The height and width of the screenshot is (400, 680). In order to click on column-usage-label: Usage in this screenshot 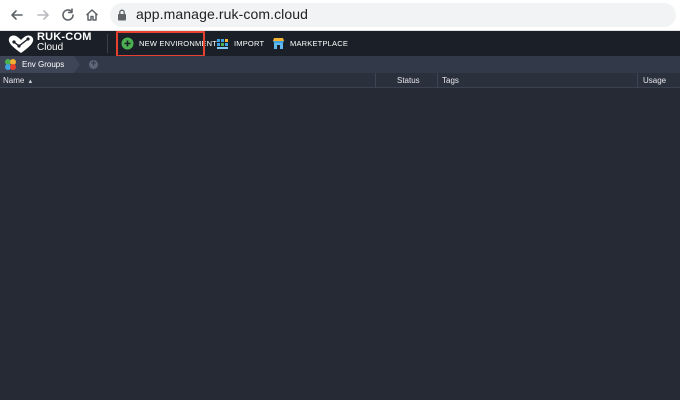, I will do `click(655, 80)`.